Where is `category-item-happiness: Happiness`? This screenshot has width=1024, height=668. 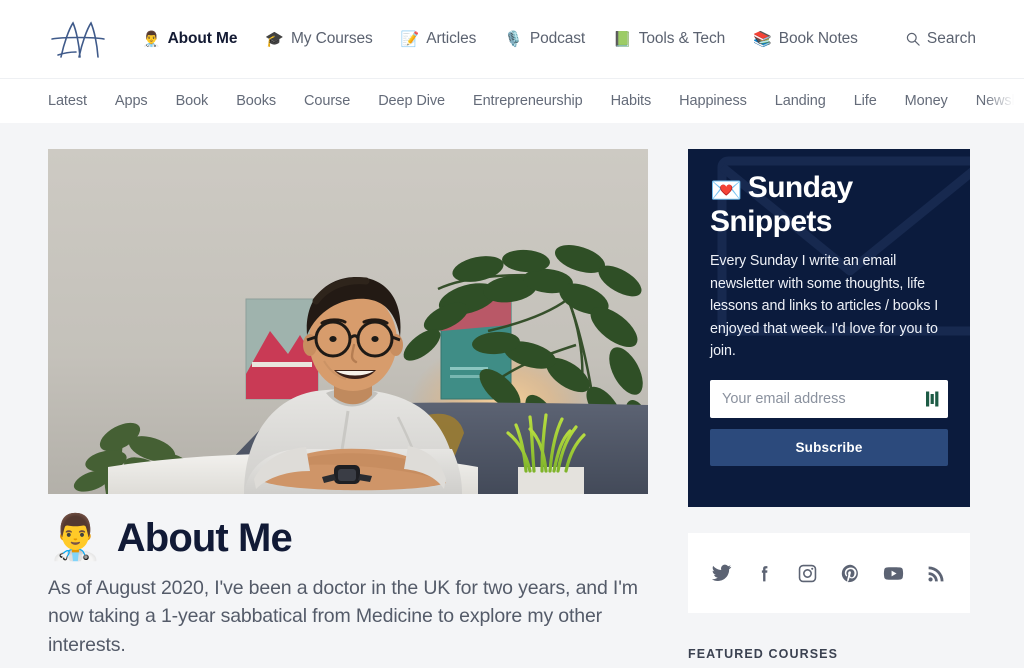
category-item-happiness: Happiness is located at coordinates (713, 101).